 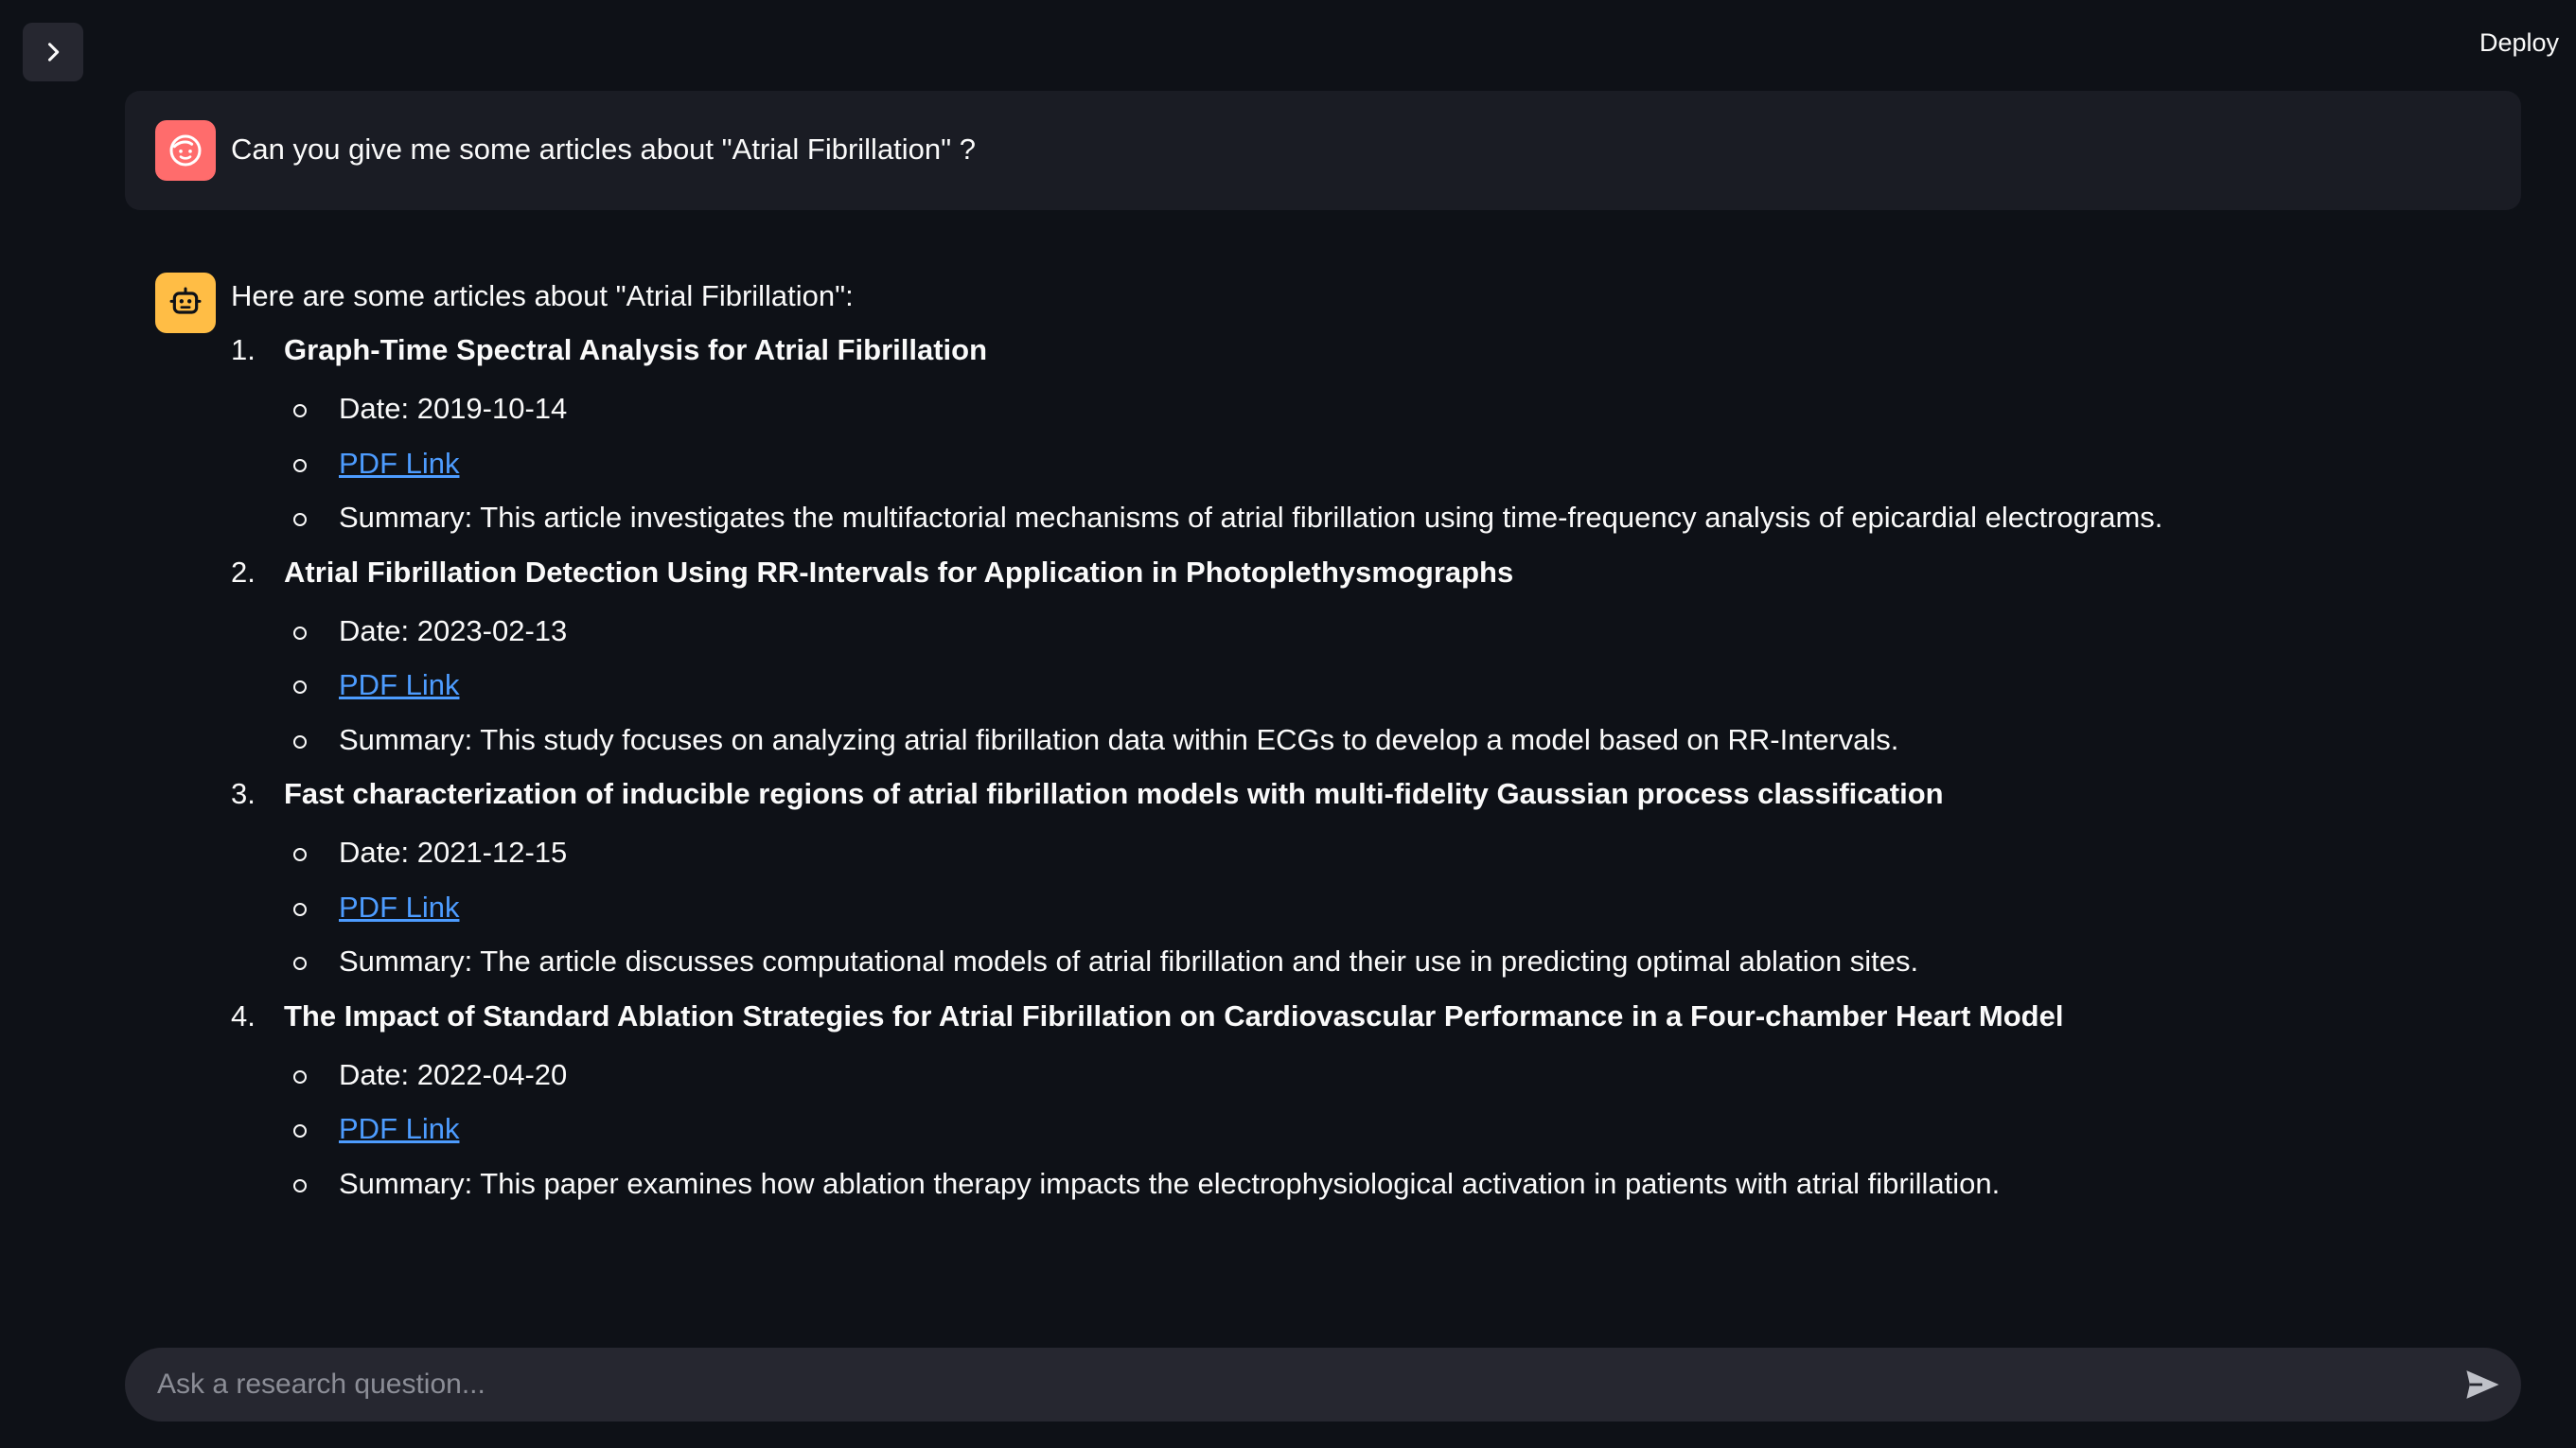 What do you see at coordinates (2482, 1384) in the screenshot?
I see `send-icon` at bounding box center [2482, 1384].